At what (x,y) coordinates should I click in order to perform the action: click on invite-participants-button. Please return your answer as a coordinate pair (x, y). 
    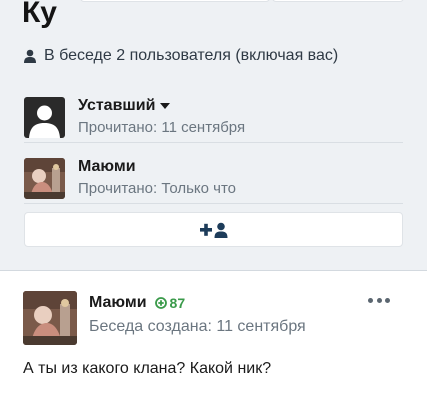
    Looking at the image, I should click on (213, 229).